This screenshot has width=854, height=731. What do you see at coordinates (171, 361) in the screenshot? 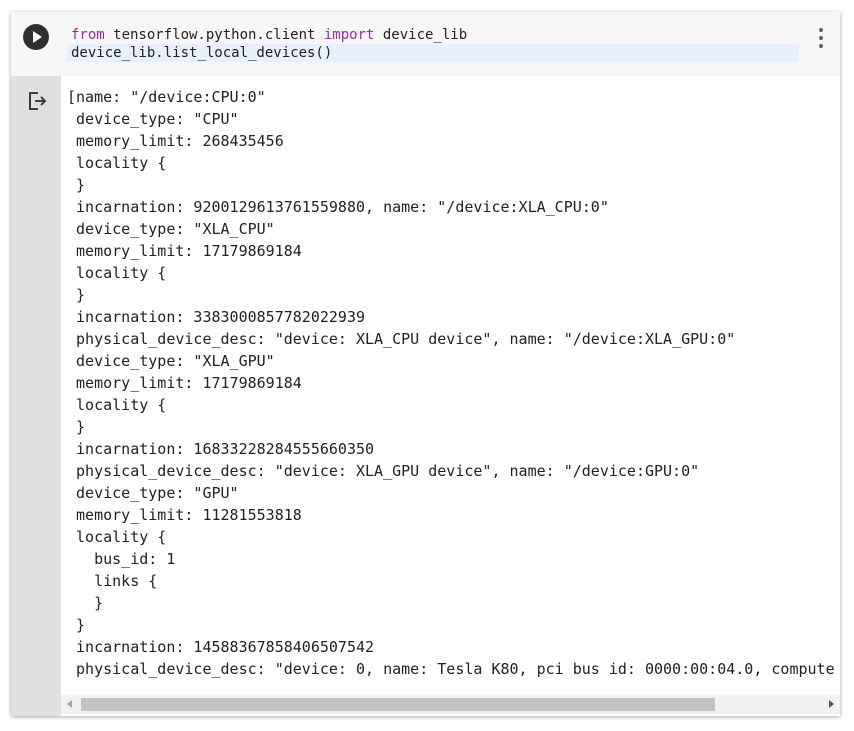
I see `output-line: device_type: "XLA_GPU"` at bounding box center [171, 361].